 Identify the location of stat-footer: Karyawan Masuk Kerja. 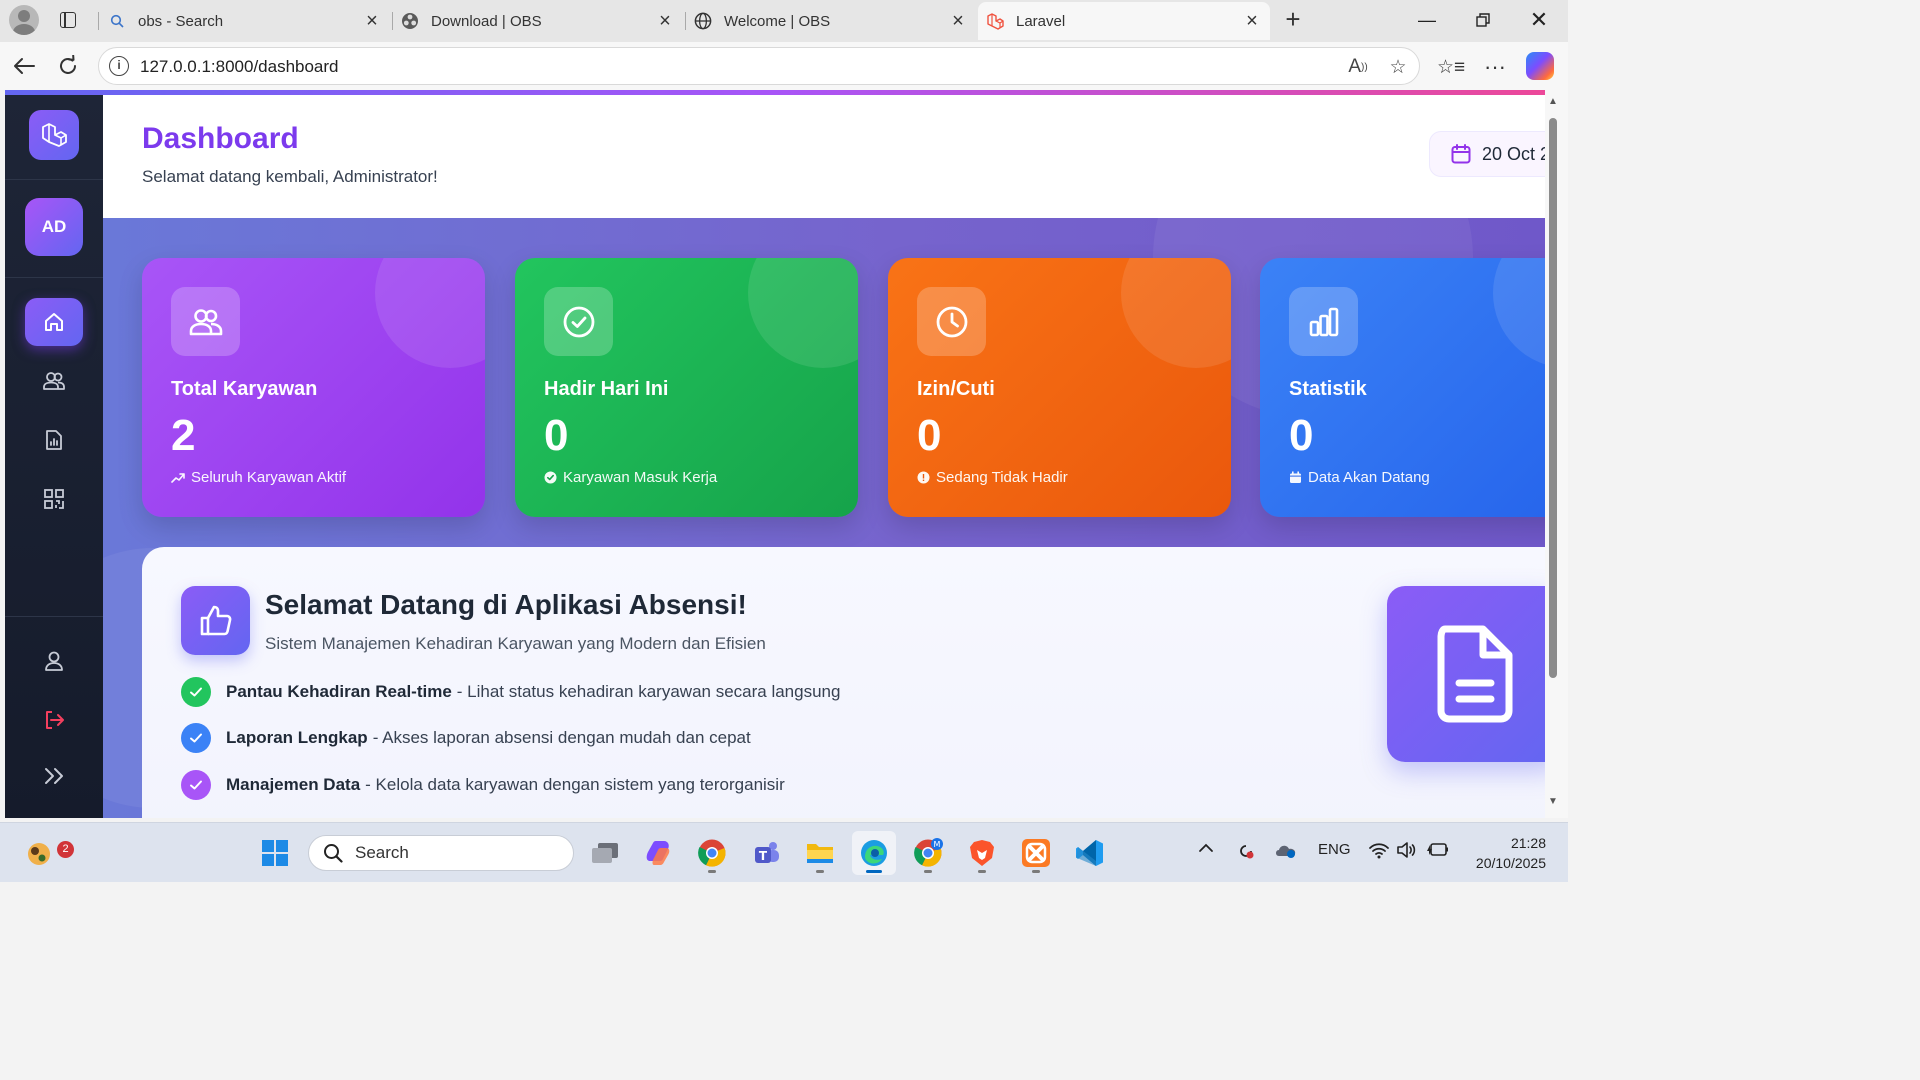
(630, 477).